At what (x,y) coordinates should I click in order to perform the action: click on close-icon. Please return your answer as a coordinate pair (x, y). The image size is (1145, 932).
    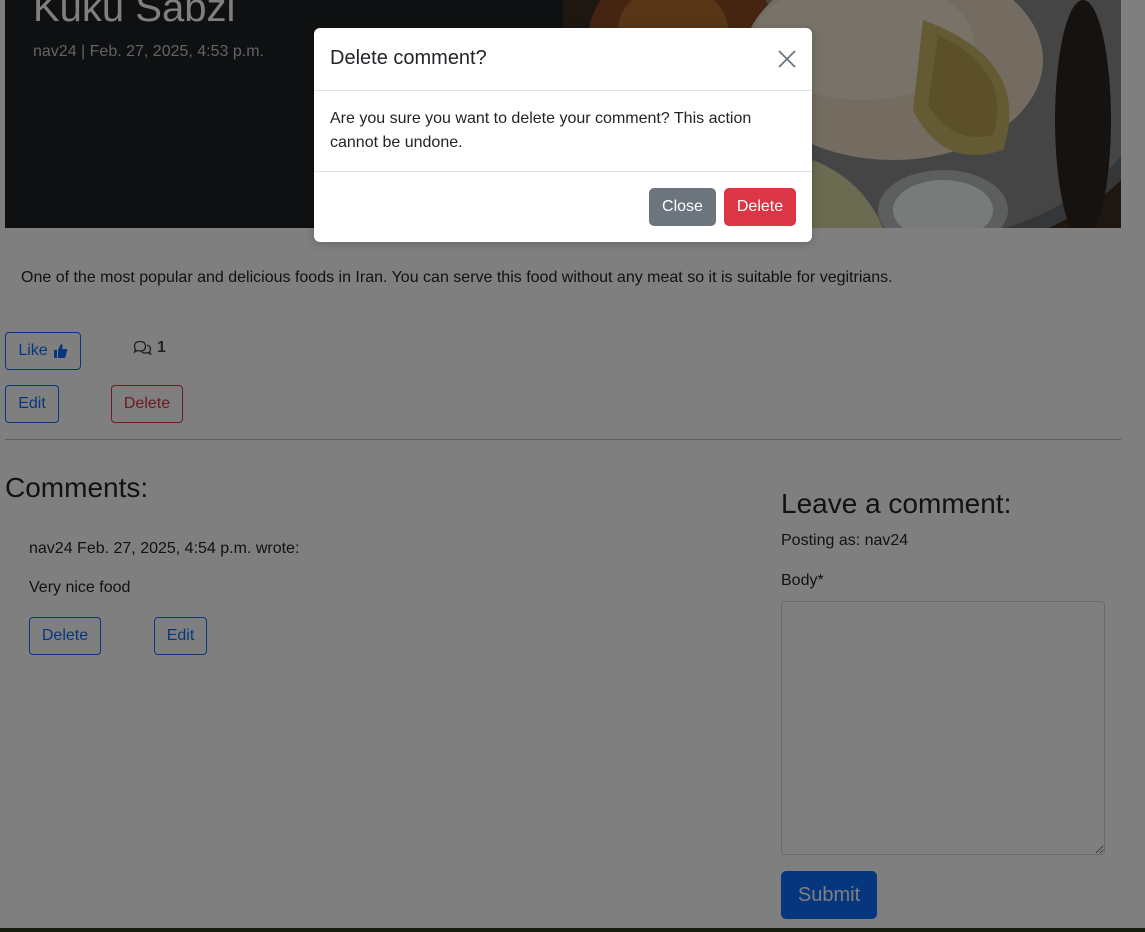
    Looking at the image, I should click on (787, 59).